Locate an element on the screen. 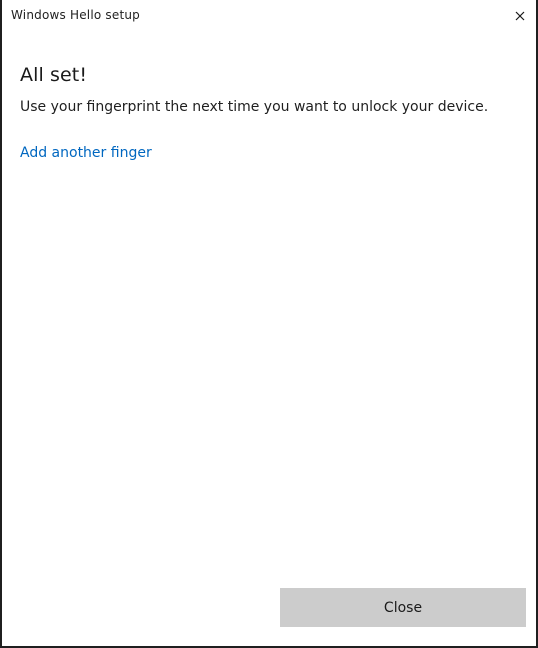 The width and height of the screenshot is (538, 648). title-bar: Windows Hello setup is located at coordinates (269, 17).